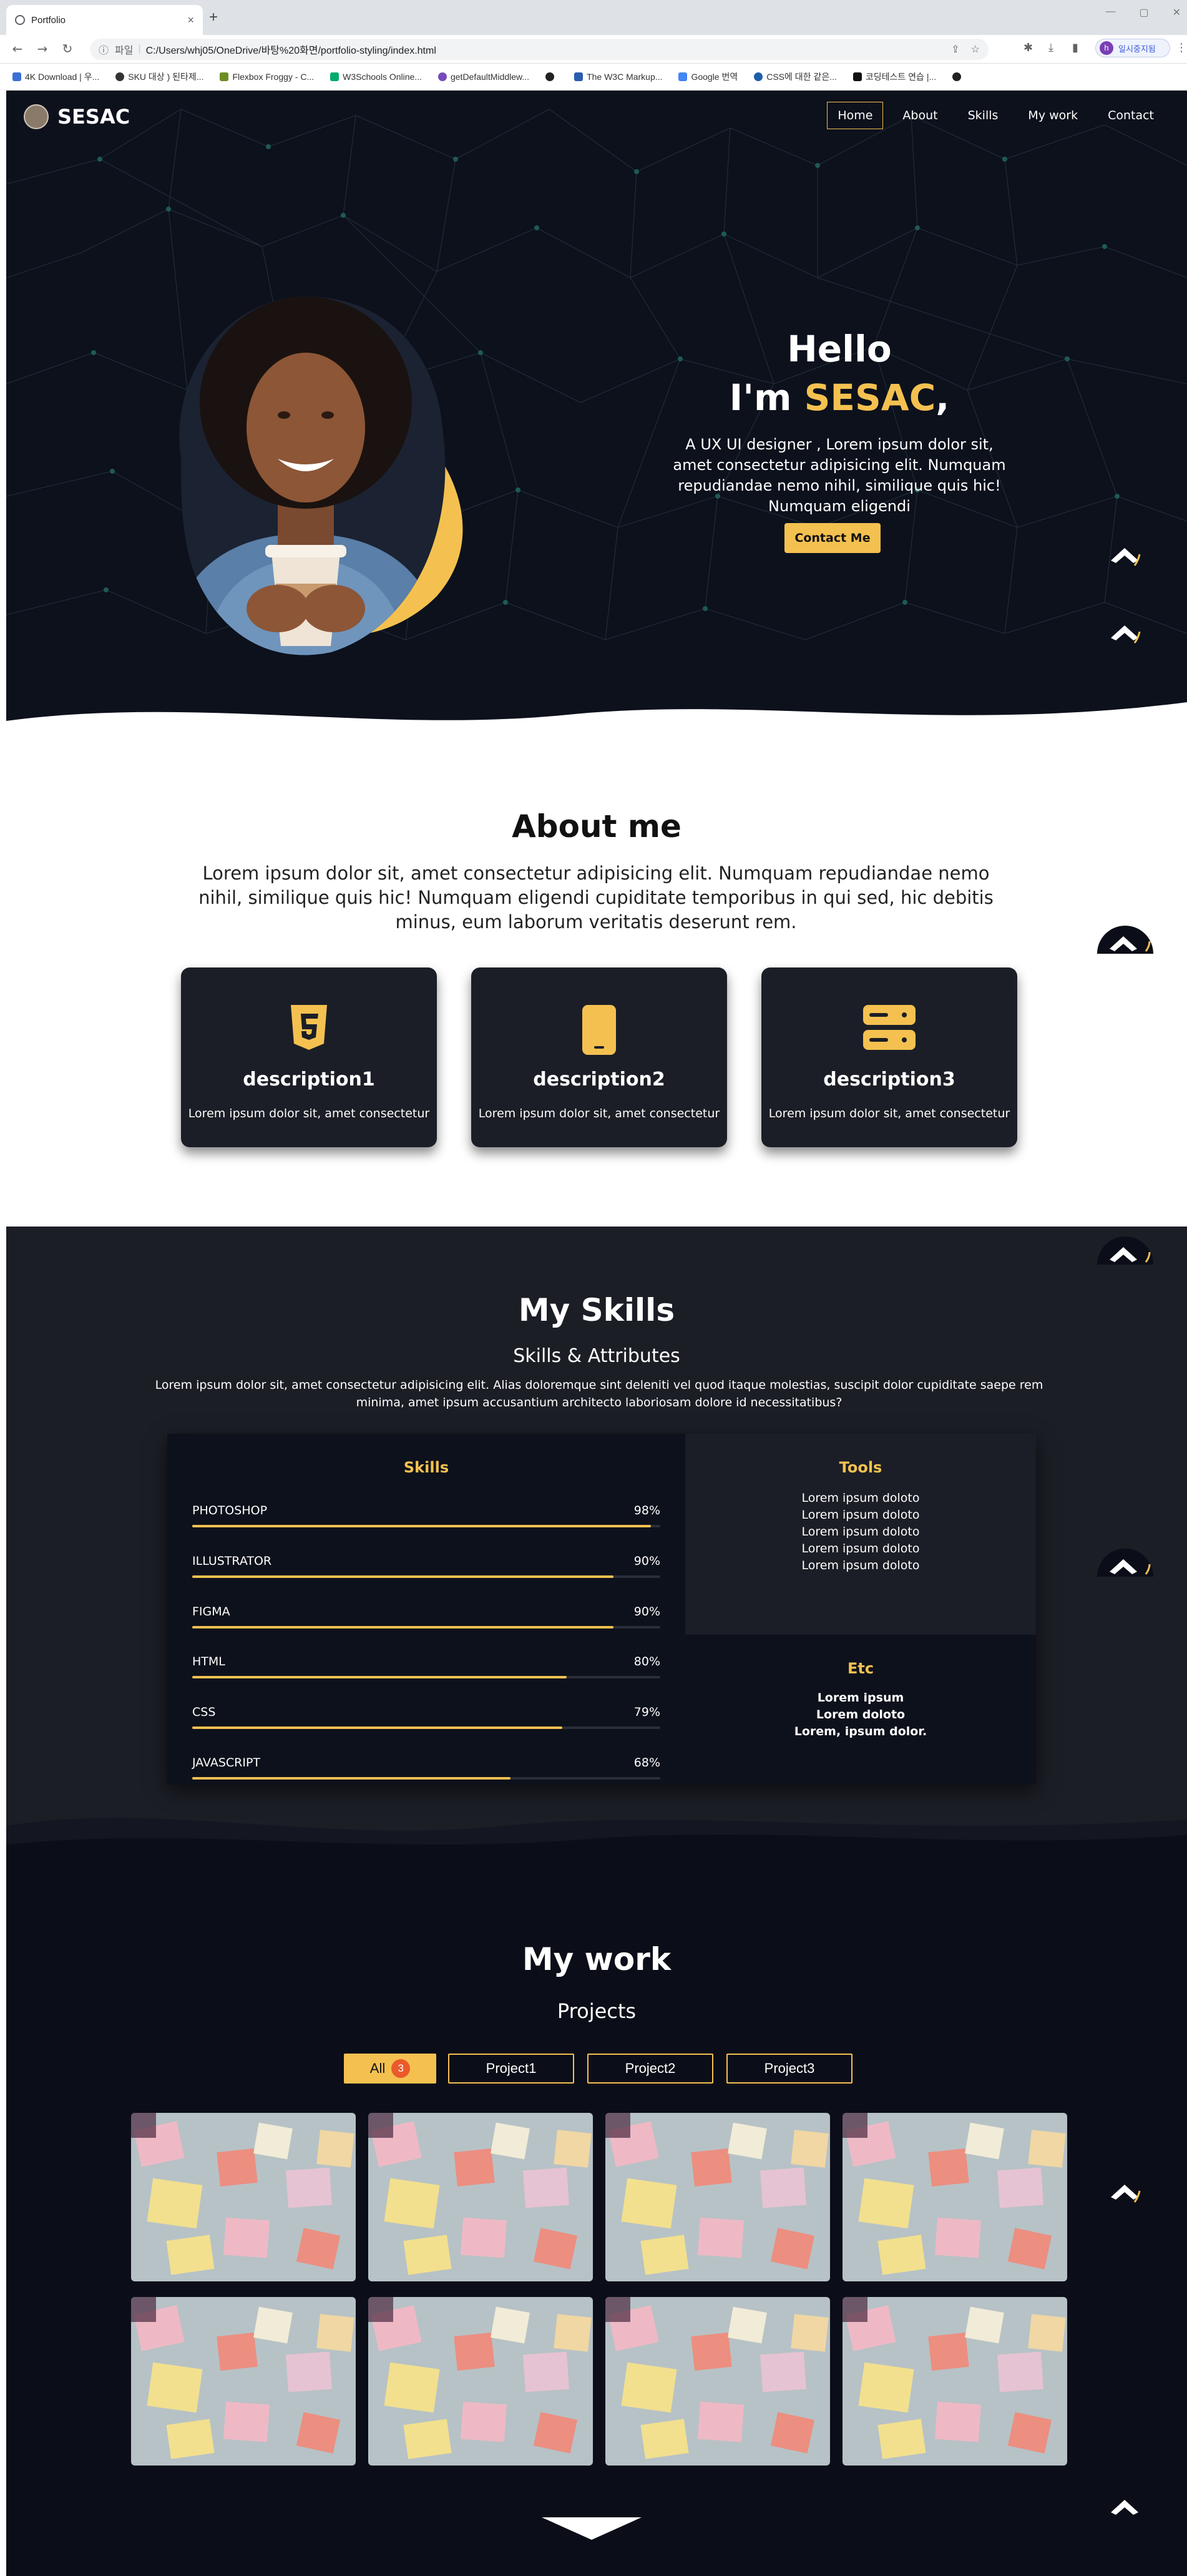 The height and width of the screenshot is (2576, 1187). I want to click on card-title: description1, so click(309, 1079).